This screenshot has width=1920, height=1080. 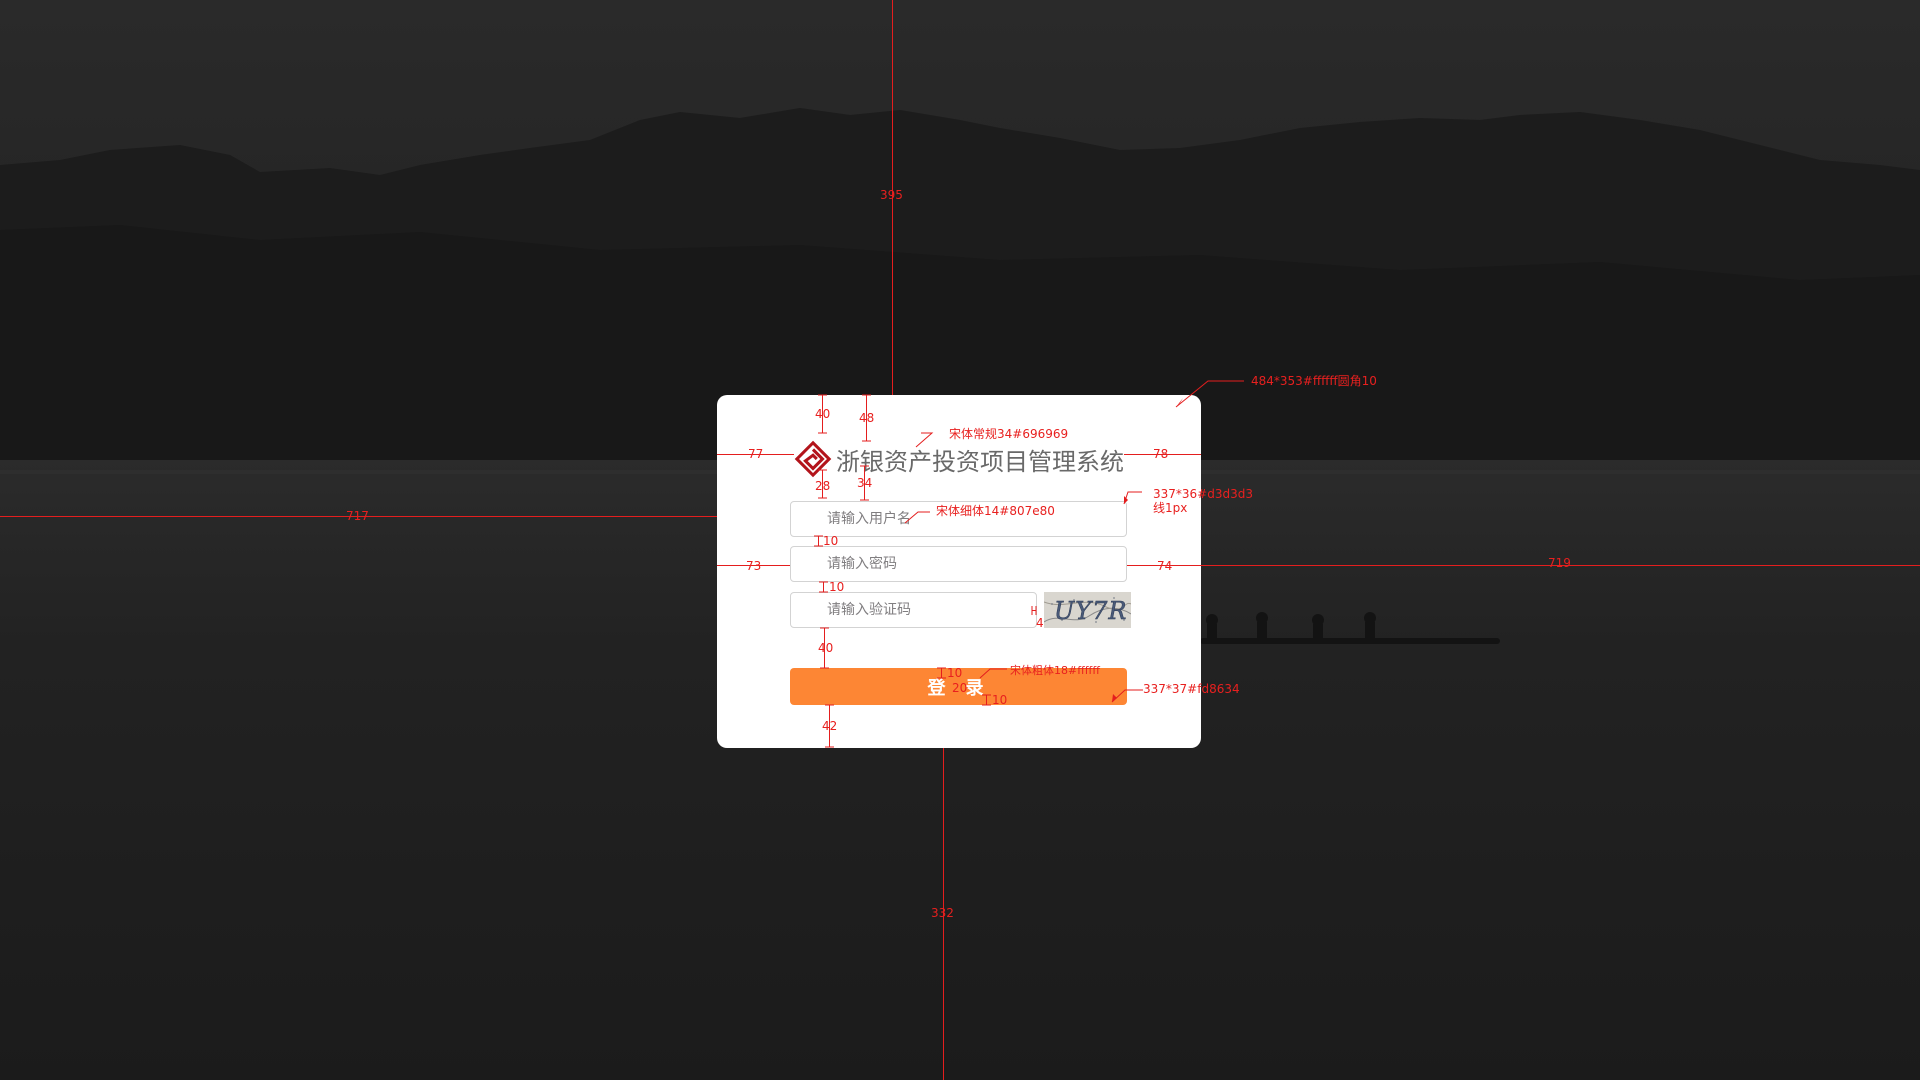 What do you see at coordinates (1161, 454) in the screenshot?
I see `annotation-title-right: 78` at bounding box center [1161, 454].